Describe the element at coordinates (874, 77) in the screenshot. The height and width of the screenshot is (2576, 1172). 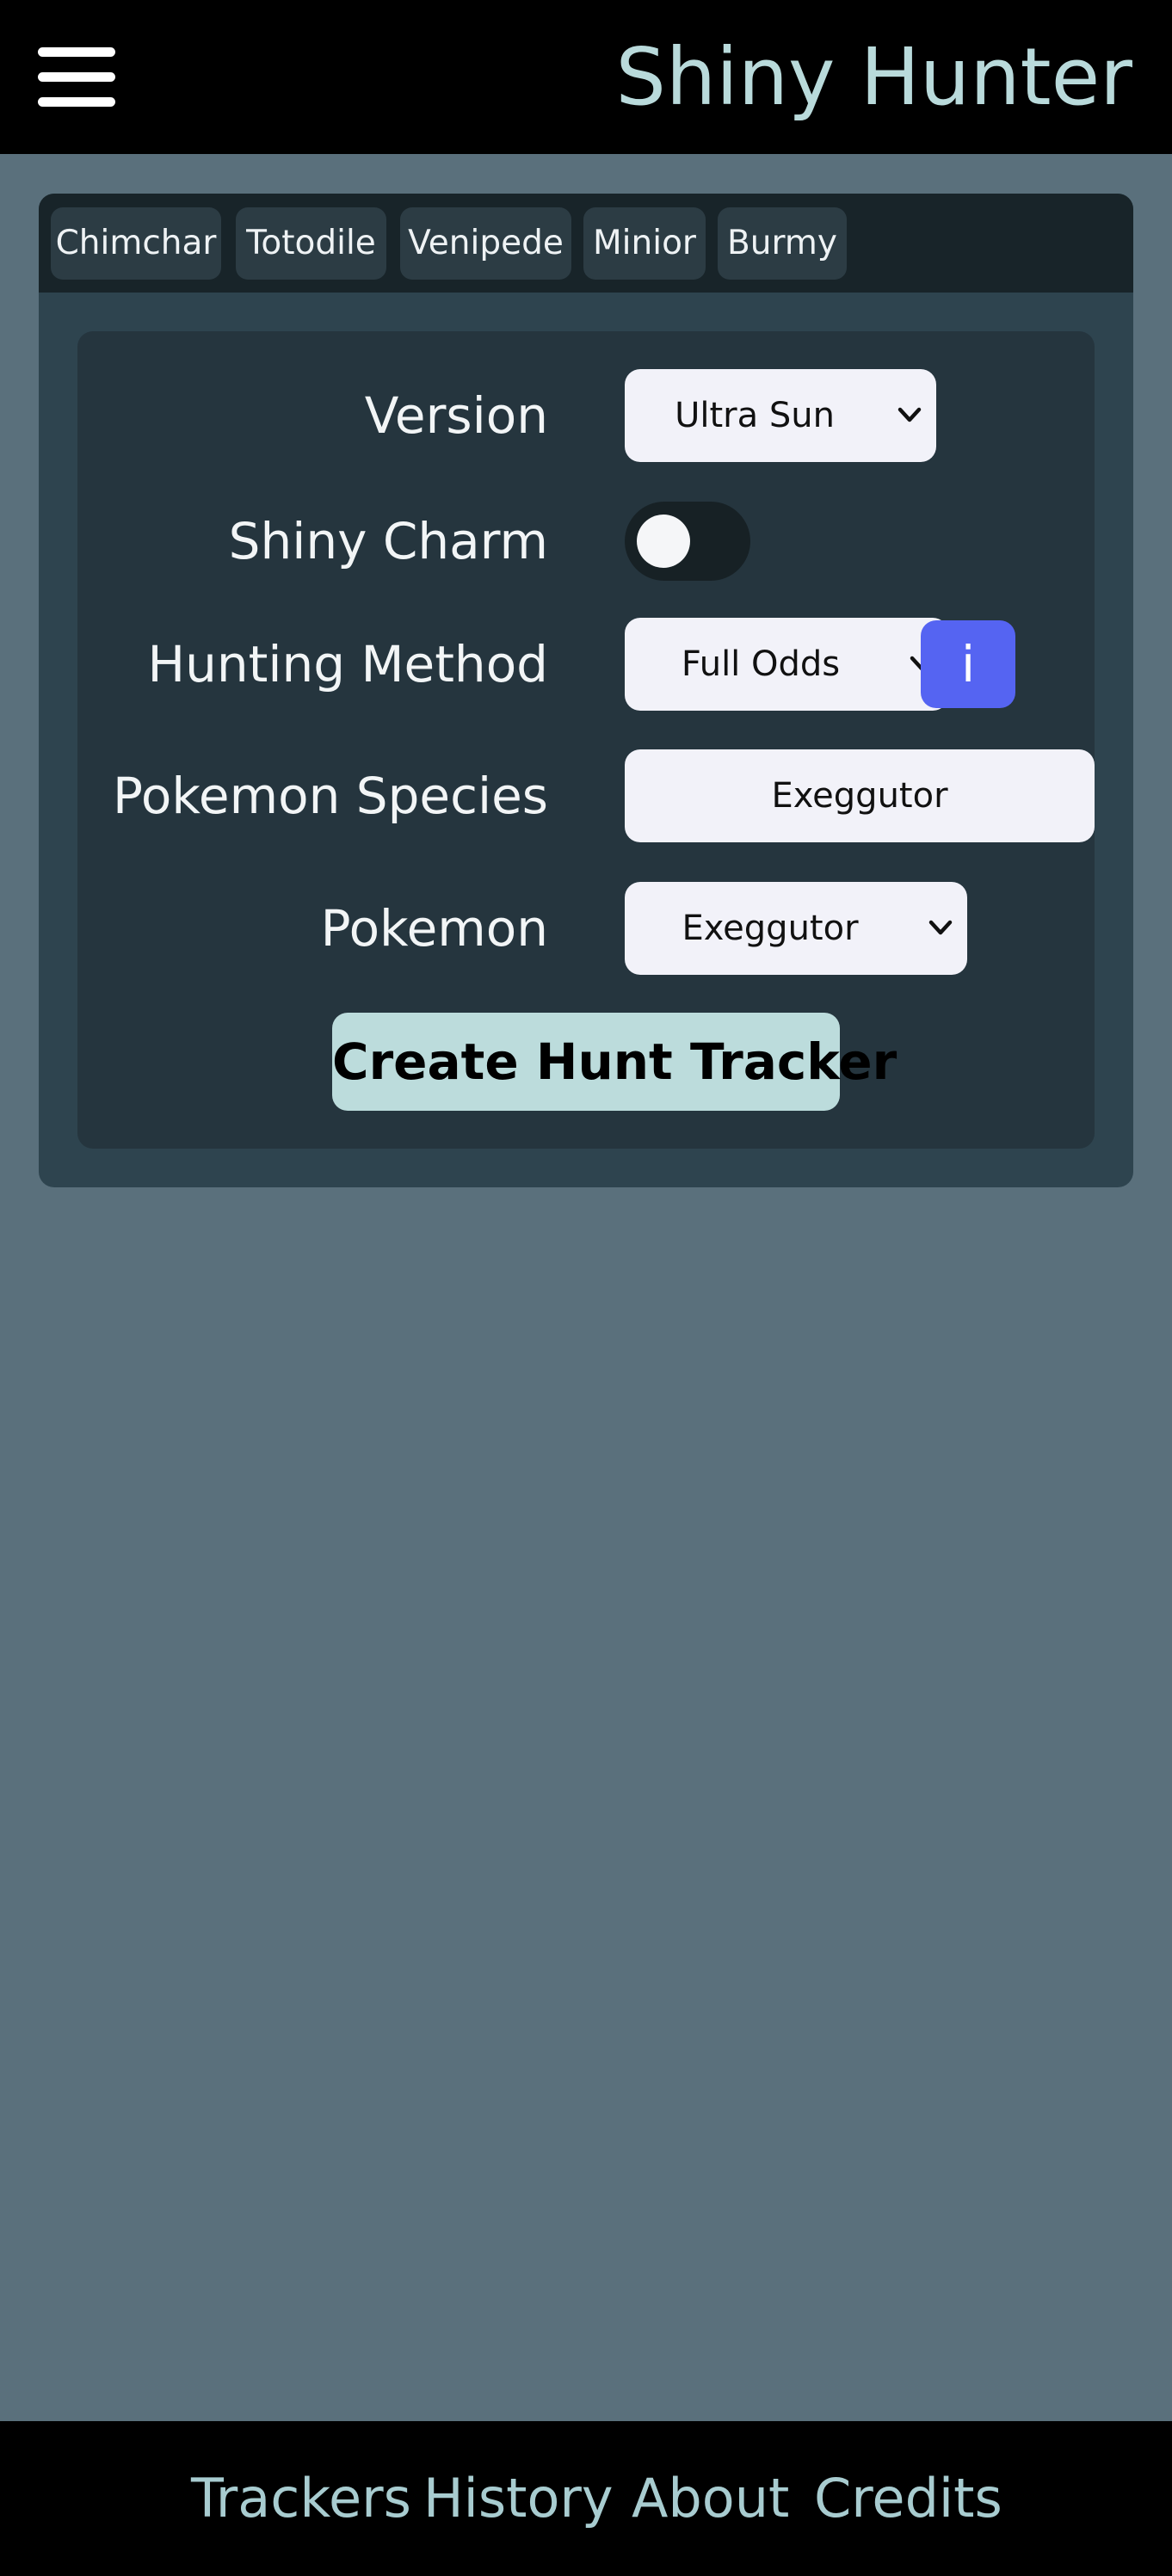
I see `app-title: Shiny Hunter` at that location.